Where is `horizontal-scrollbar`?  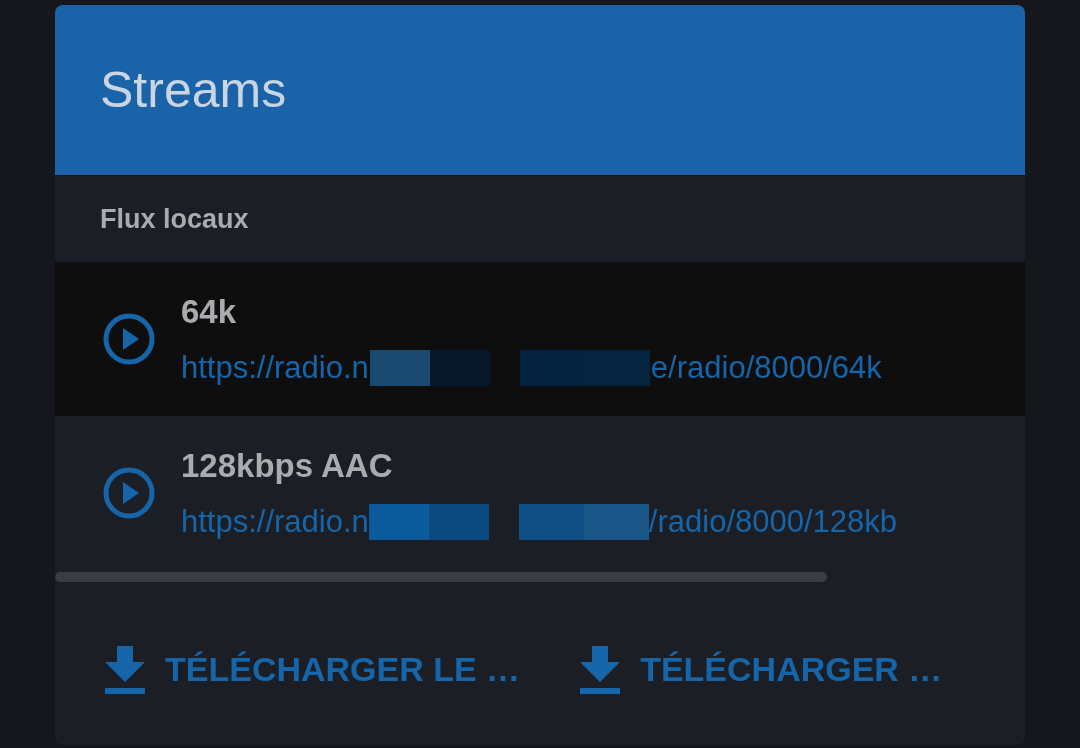
horizontal-scrollbar is located at coordinates (441, 577).